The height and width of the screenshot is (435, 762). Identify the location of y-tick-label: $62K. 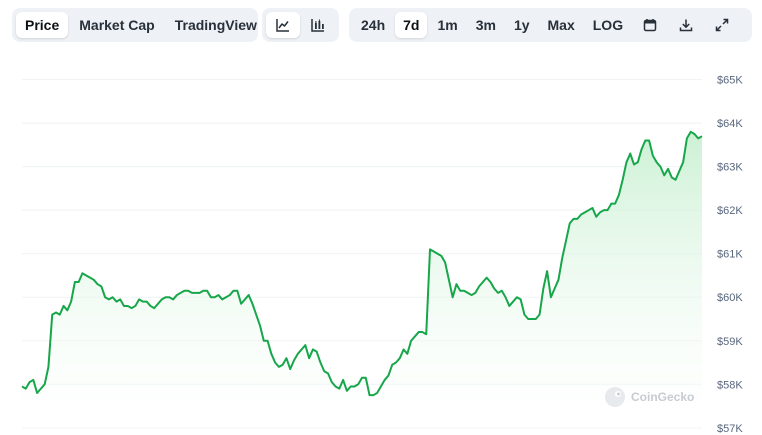
(730, 211).